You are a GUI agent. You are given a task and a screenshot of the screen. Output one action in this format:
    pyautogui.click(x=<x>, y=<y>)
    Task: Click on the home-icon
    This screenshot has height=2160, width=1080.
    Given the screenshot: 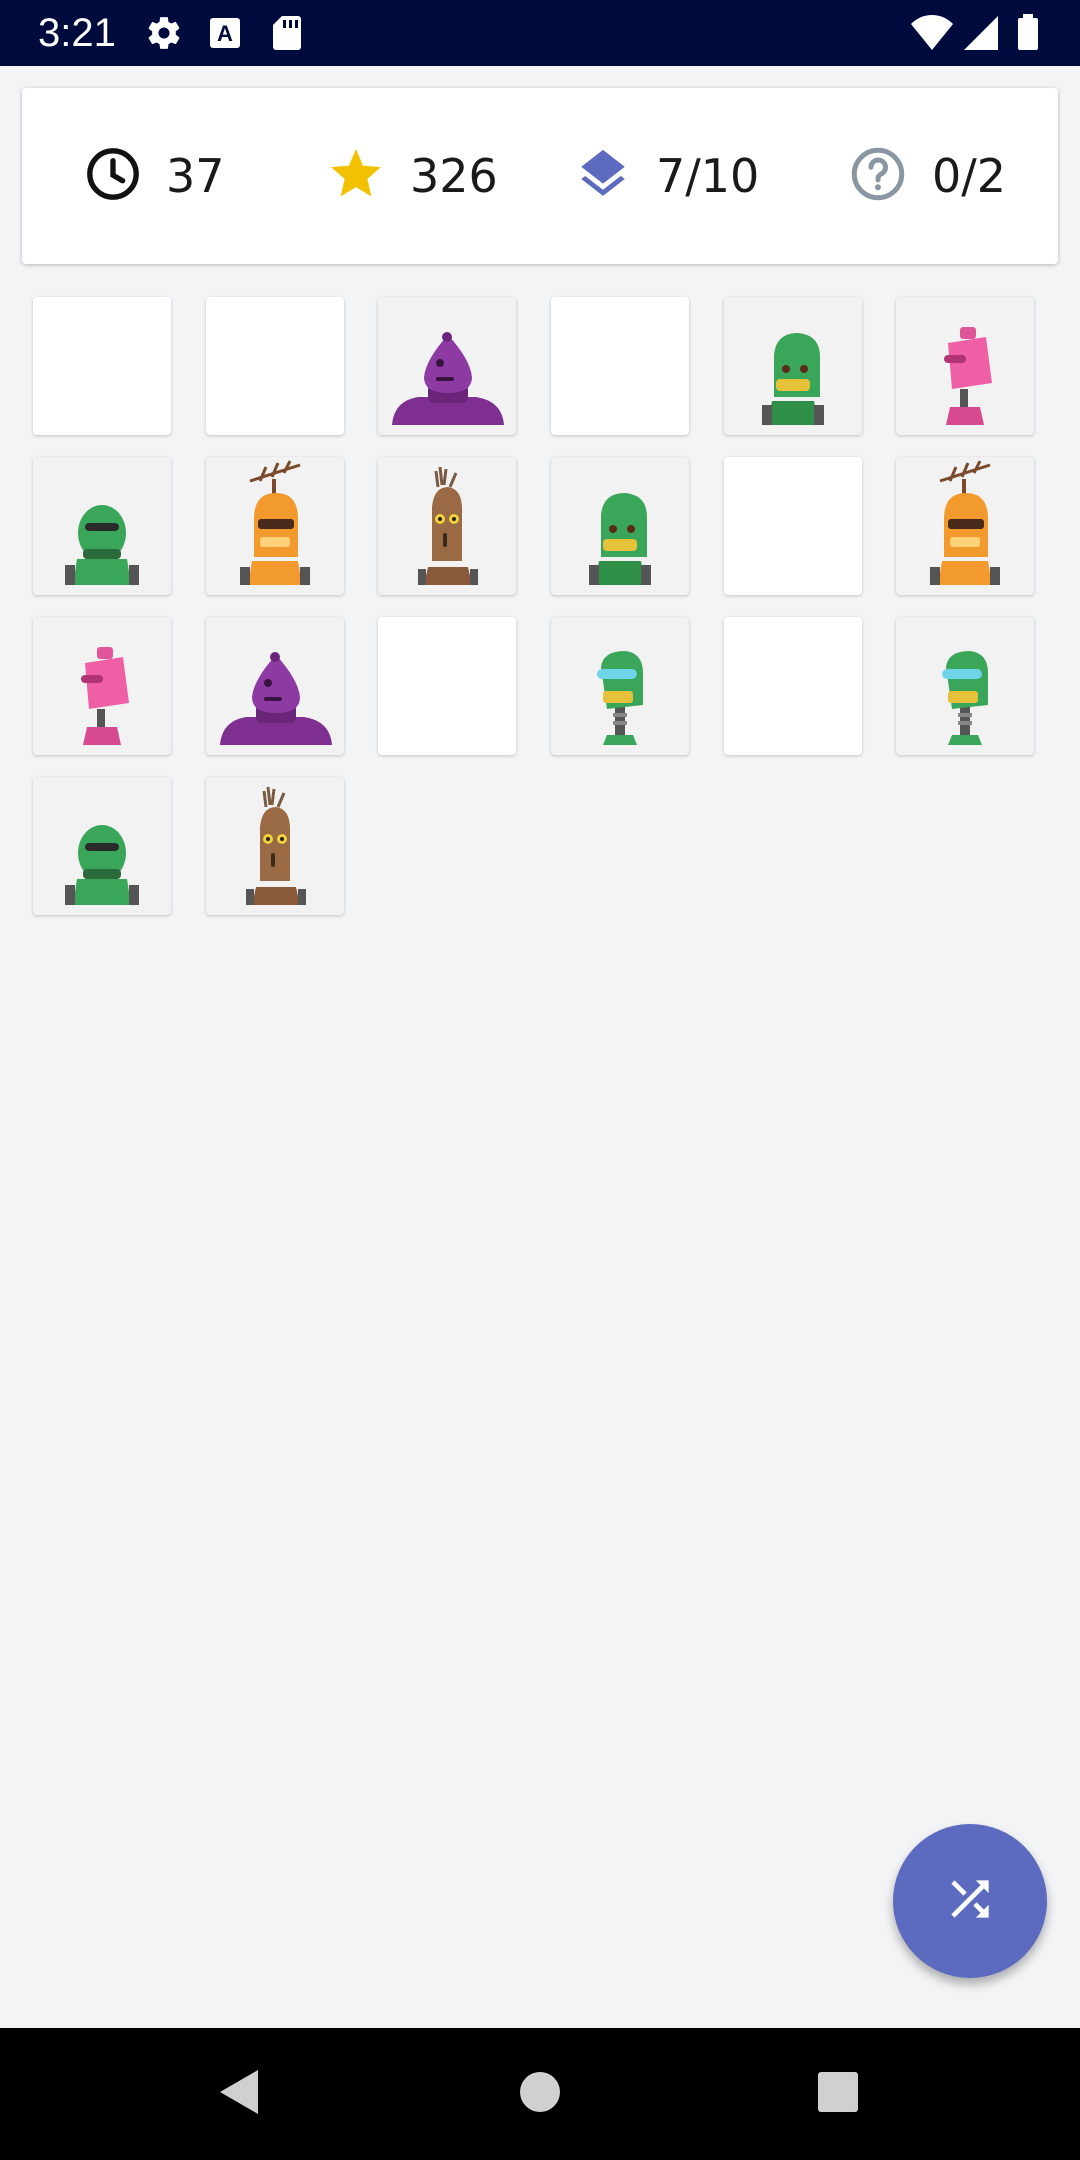 What is the action you would take?
    pyautogui.click(x=540, y=2094)
    